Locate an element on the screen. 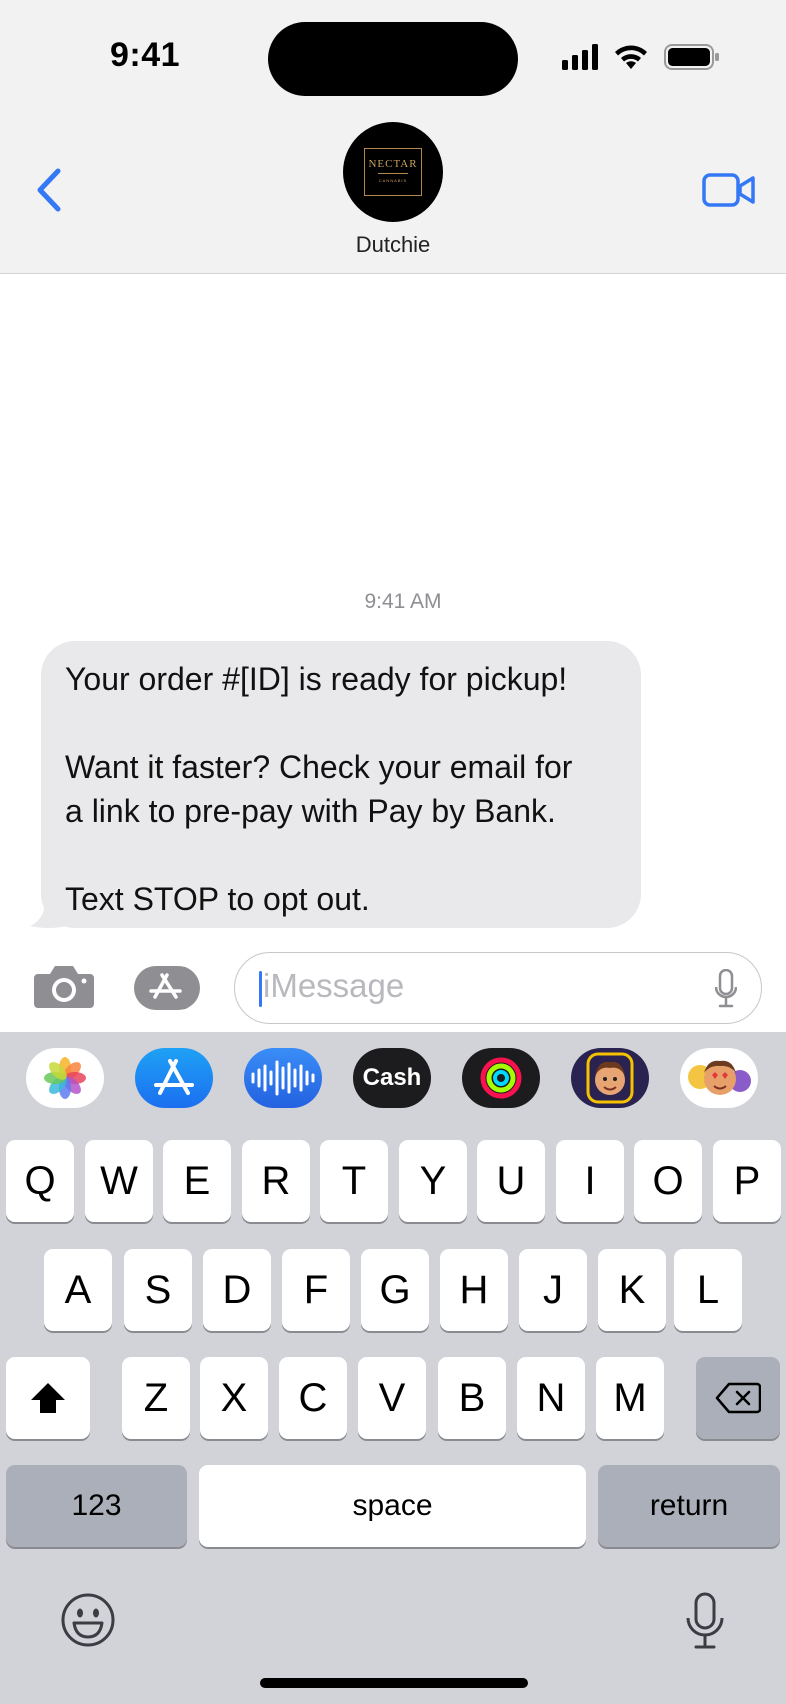 The width and height of the screenshot is (786, 1704). app-store-icon is located at coordinates (174, 1078).